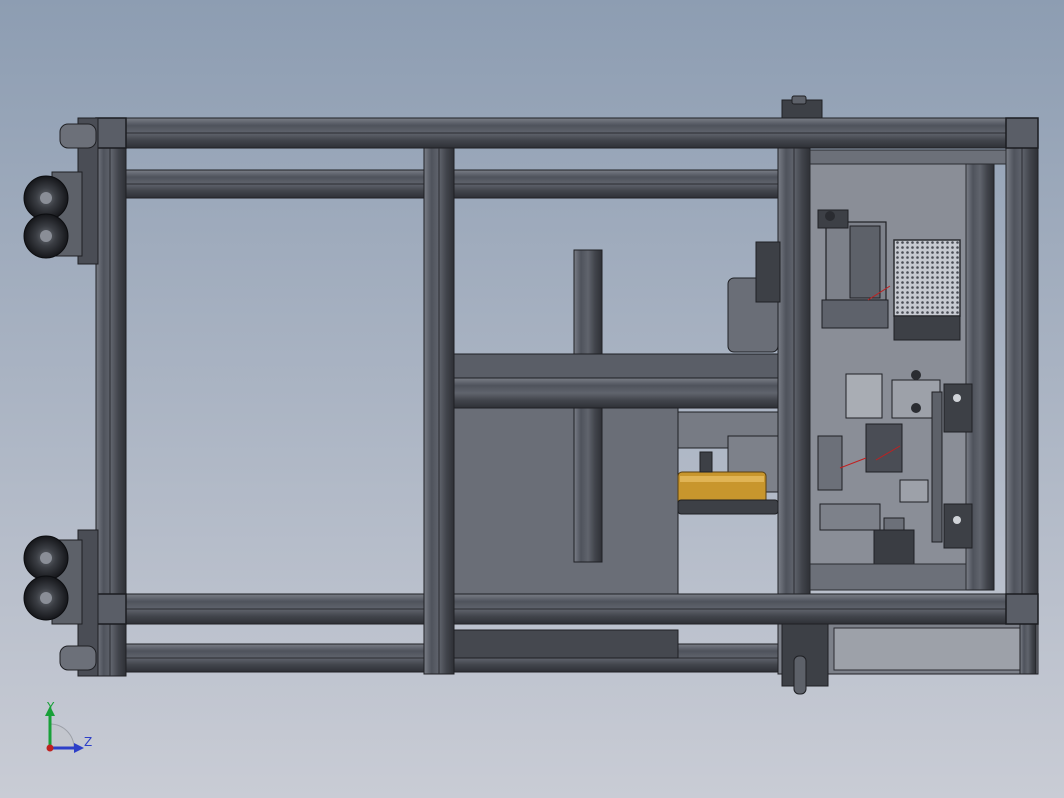 The image size is (1064, 798). Describe the element at coordinates (927, 278) in the screenshot. I see `power-supply` at that location.